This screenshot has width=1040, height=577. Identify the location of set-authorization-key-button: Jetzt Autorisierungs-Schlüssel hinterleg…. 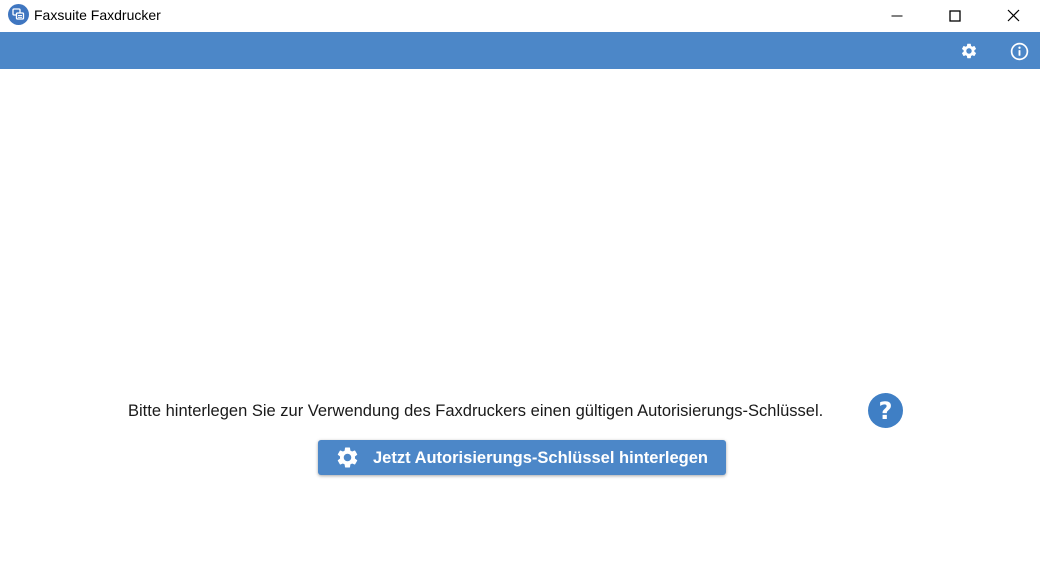
(522, 457).